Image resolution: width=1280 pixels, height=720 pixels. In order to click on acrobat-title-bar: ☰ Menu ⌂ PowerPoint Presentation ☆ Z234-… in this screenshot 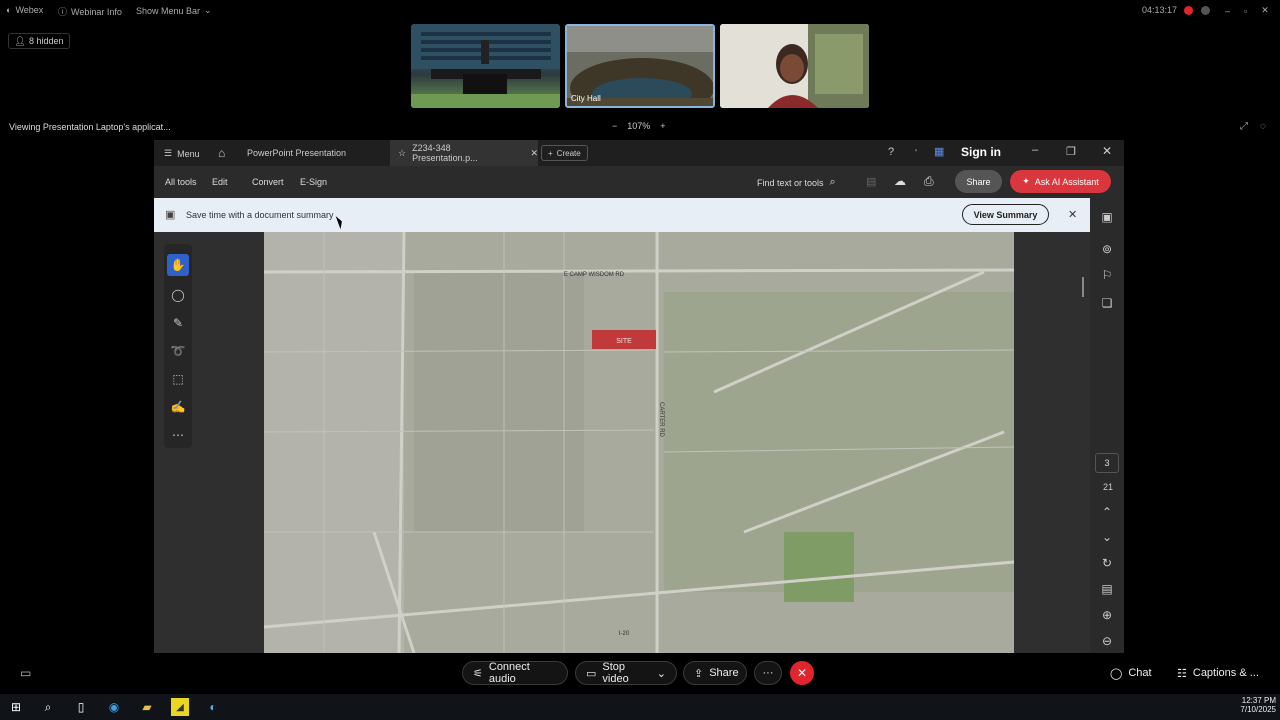, I will do `click(639, 153)`.